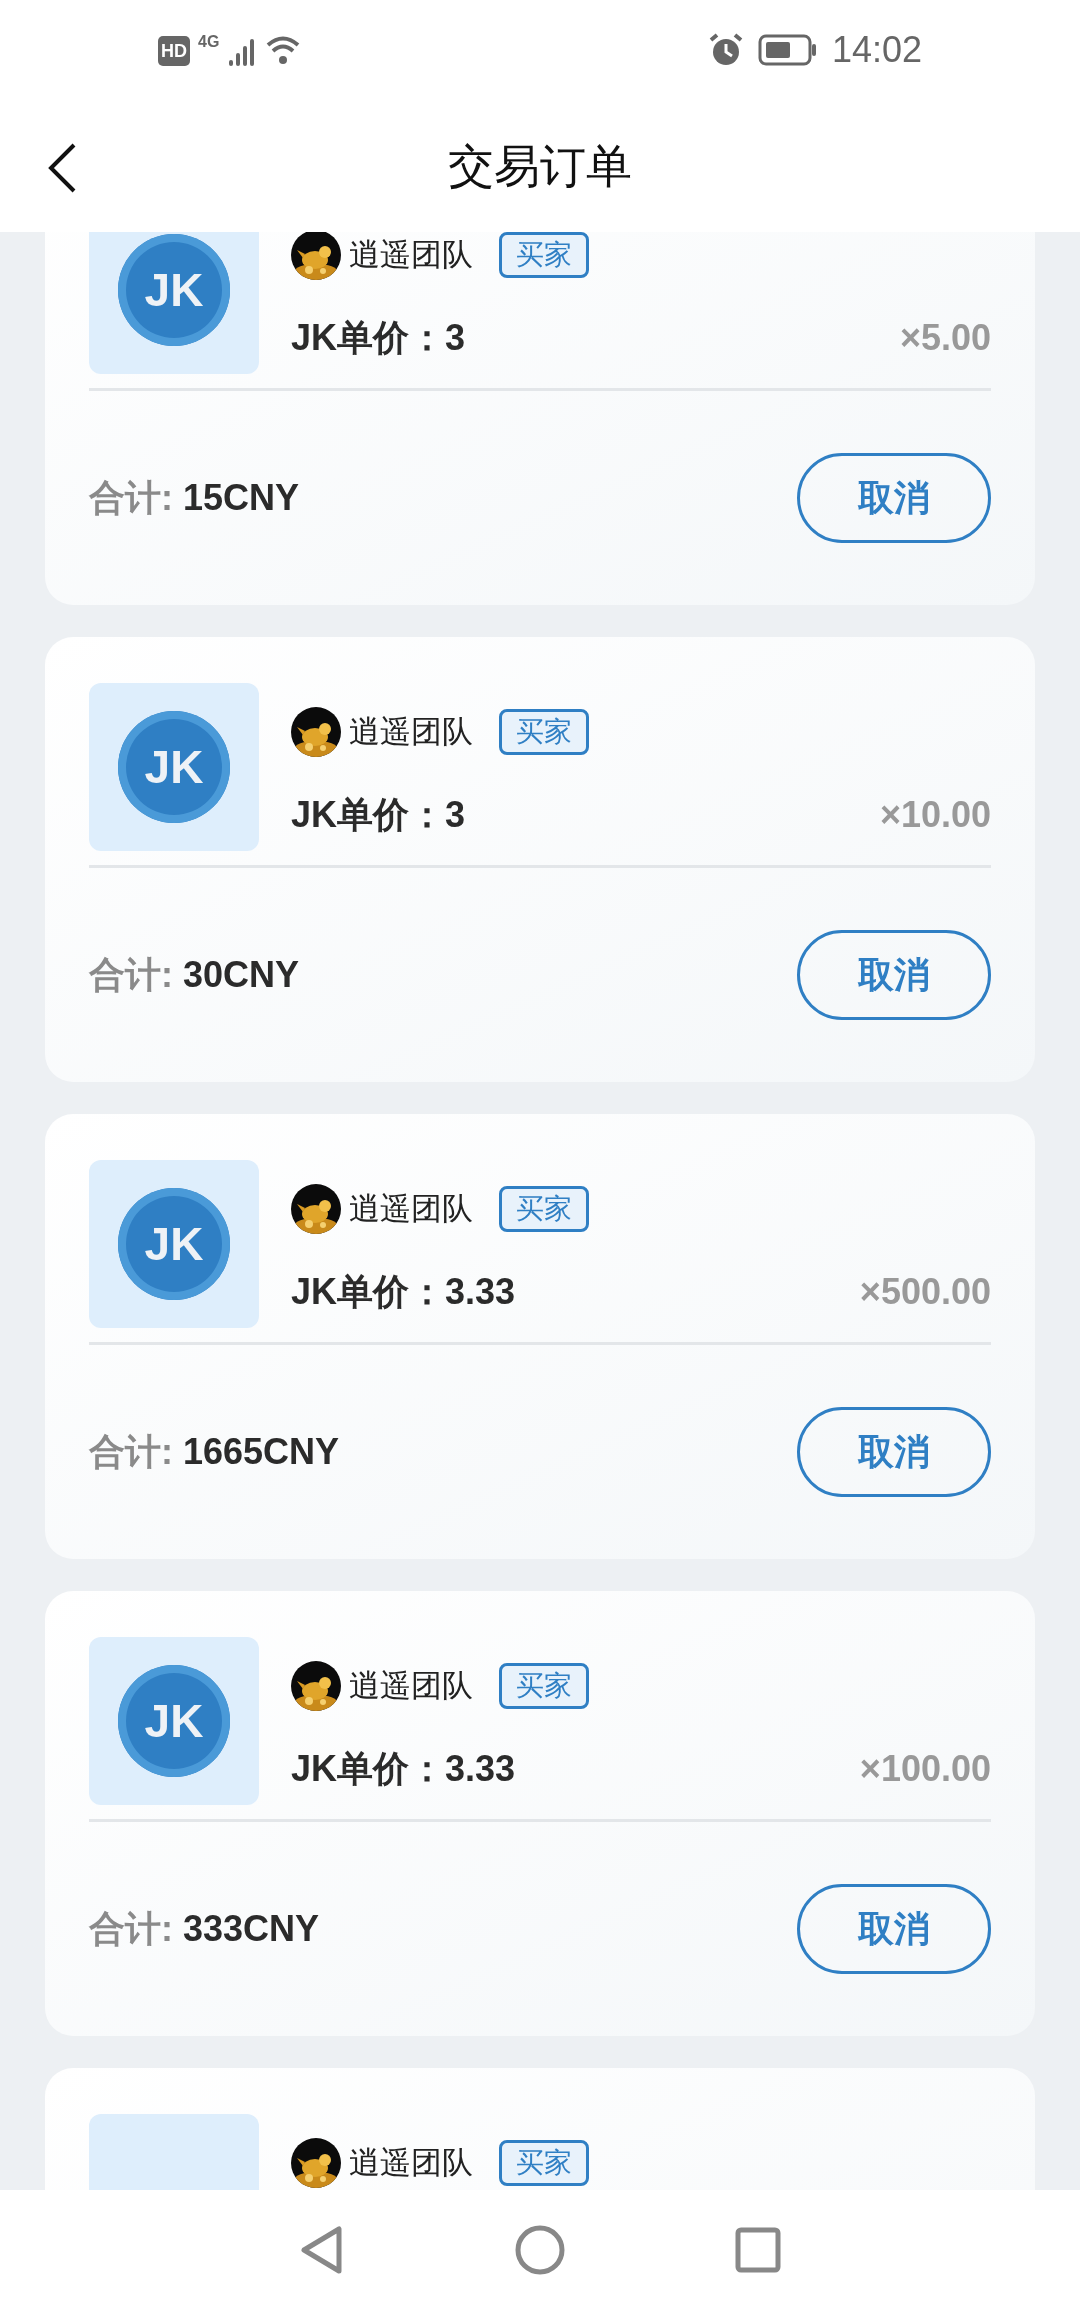  What do you see at coordinates (725, 50) in the screenshot?
I see `alarm-icon` at bounding box center [725, 50].